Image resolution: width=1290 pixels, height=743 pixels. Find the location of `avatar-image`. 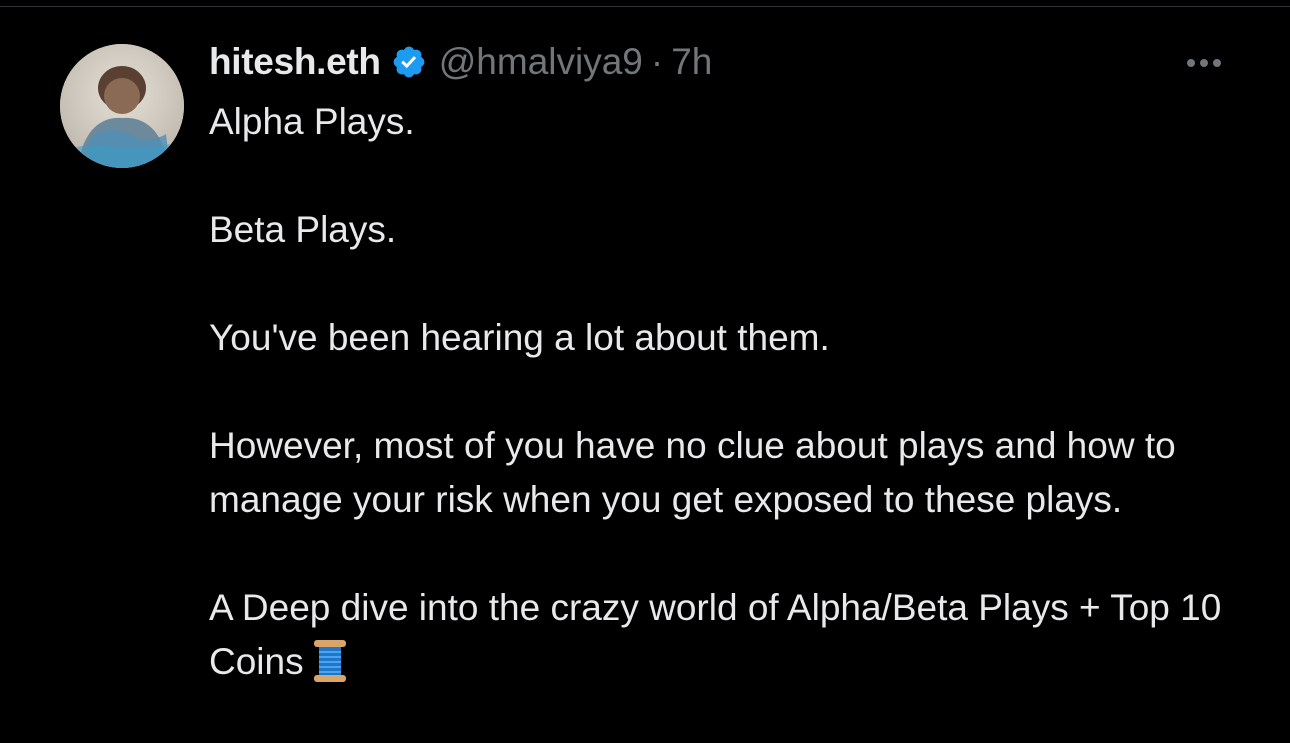

avatar-image is located at coordinates (122, 106).